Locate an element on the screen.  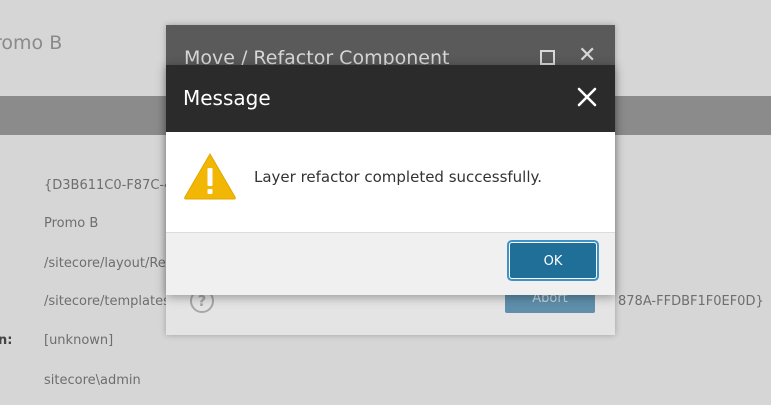
field-user: sitecore\admin is located at coordinates (92, 380).